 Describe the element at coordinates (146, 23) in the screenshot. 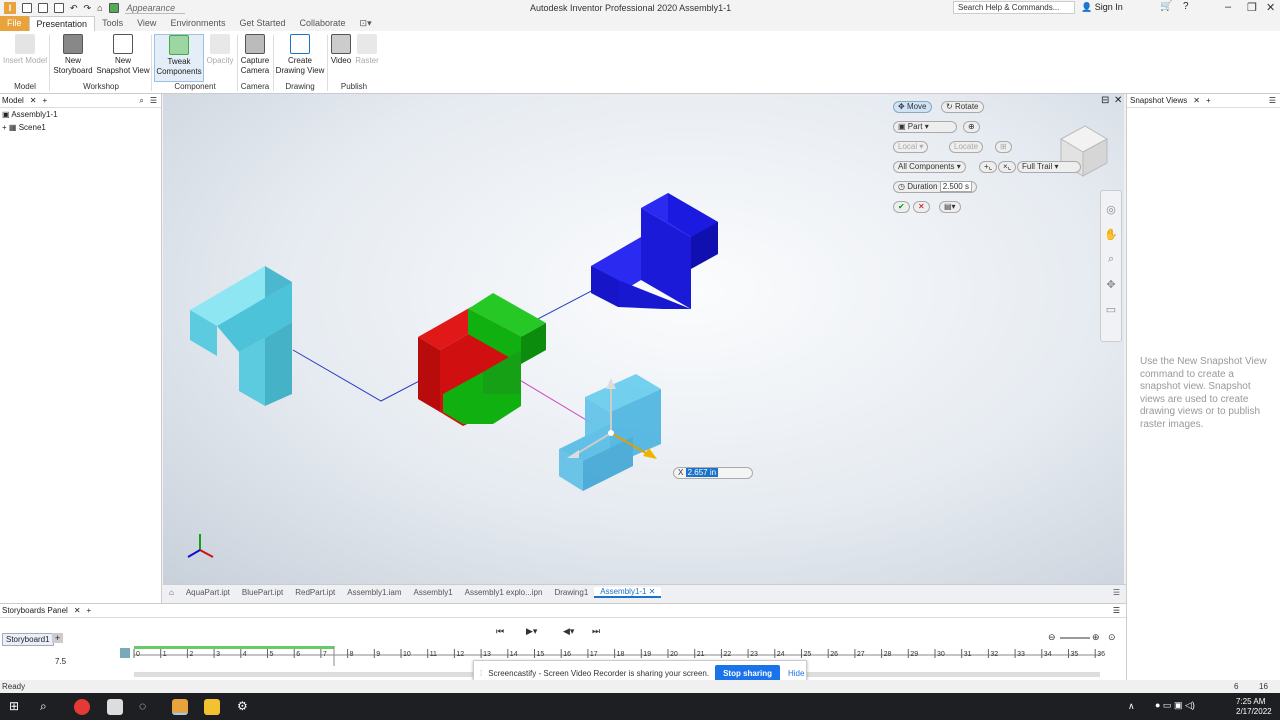

I see `tab-view: View` at that location.